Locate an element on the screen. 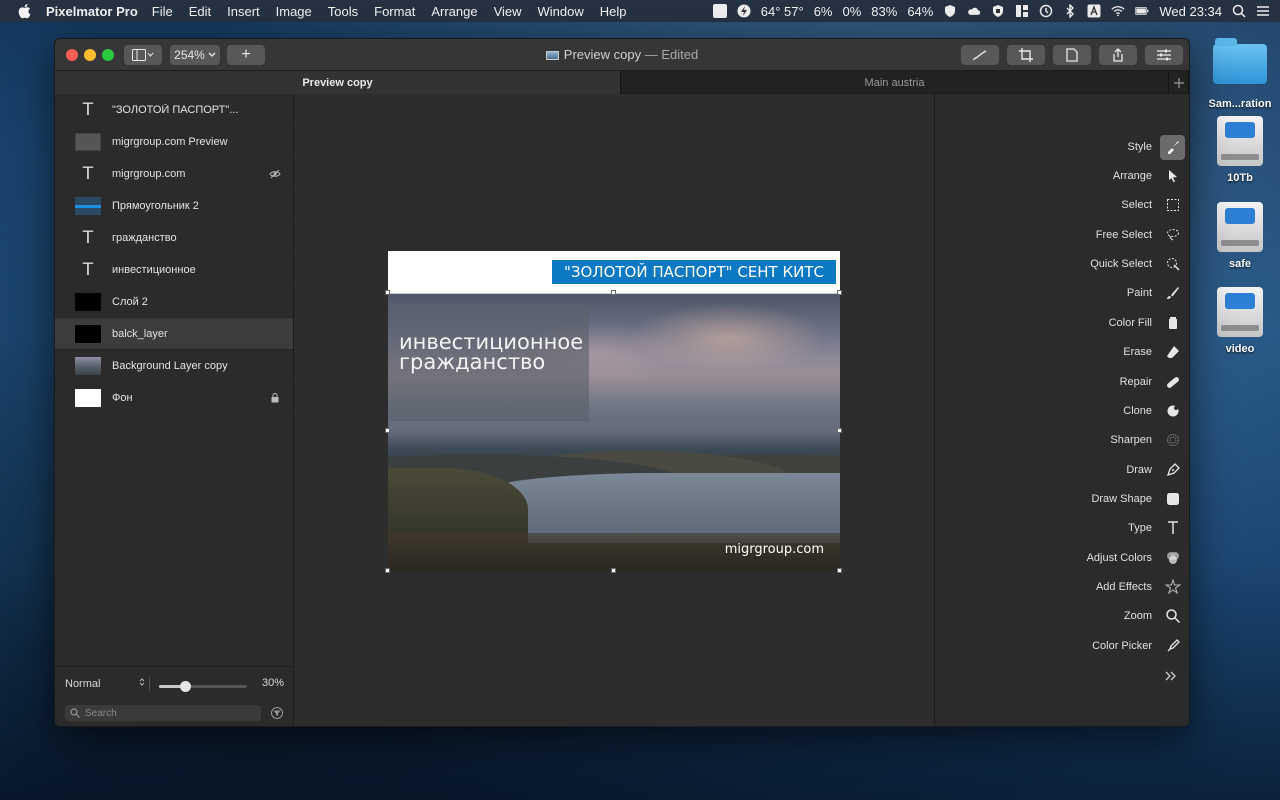 This screenshot has height=800, width=1280. tab-preview-copy: Preview copy is located at coordinates (338, 82).